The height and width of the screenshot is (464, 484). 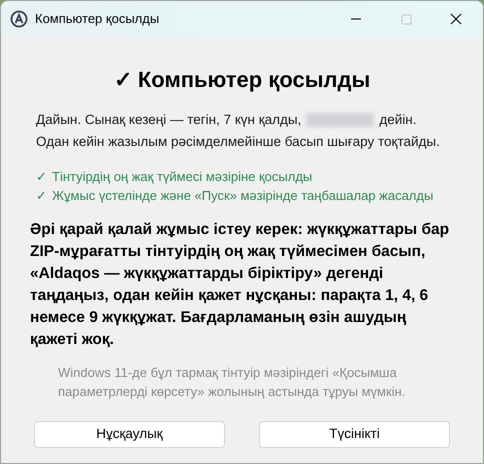 What do you see at coordinates (129, 434) in the screenshot?
I see `dialog-button: Нұсқаулық` at bounding box center [129, 434].